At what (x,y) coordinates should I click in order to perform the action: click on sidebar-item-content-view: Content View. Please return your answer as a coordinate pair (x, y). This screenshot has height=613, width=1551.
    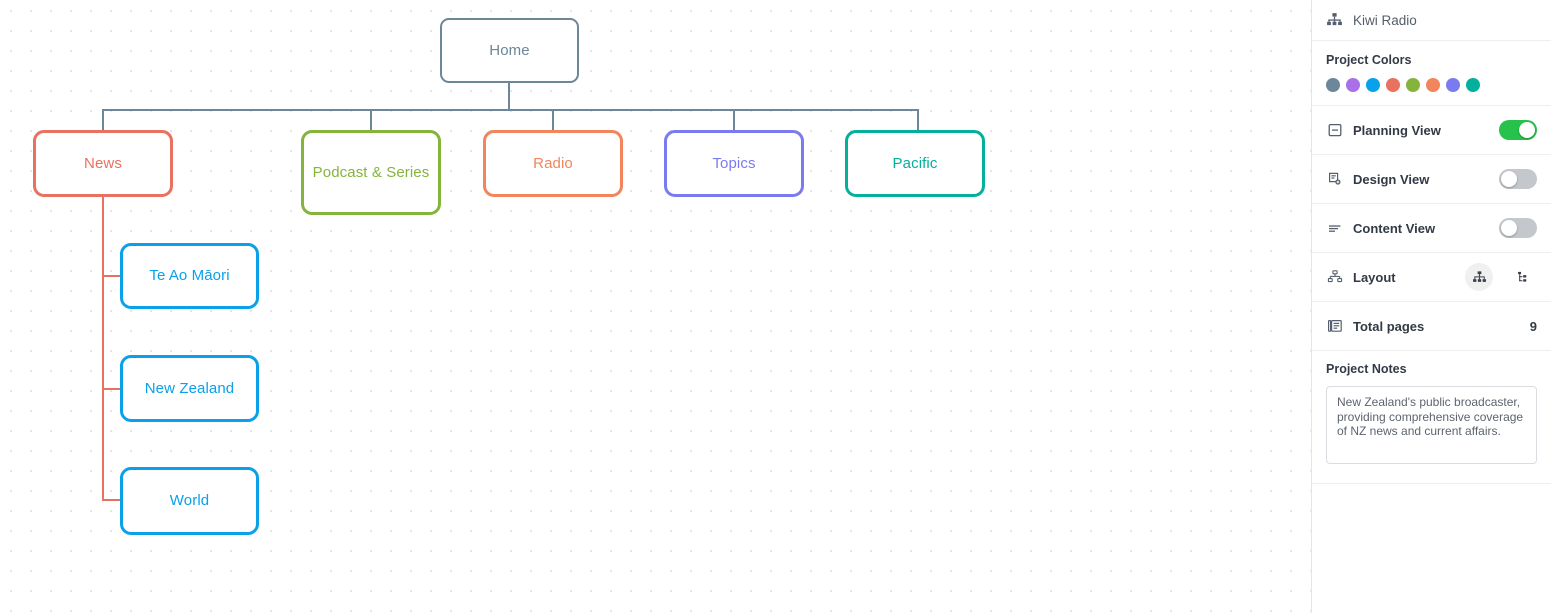
    Looking at the image, I should click on (1431, 228).